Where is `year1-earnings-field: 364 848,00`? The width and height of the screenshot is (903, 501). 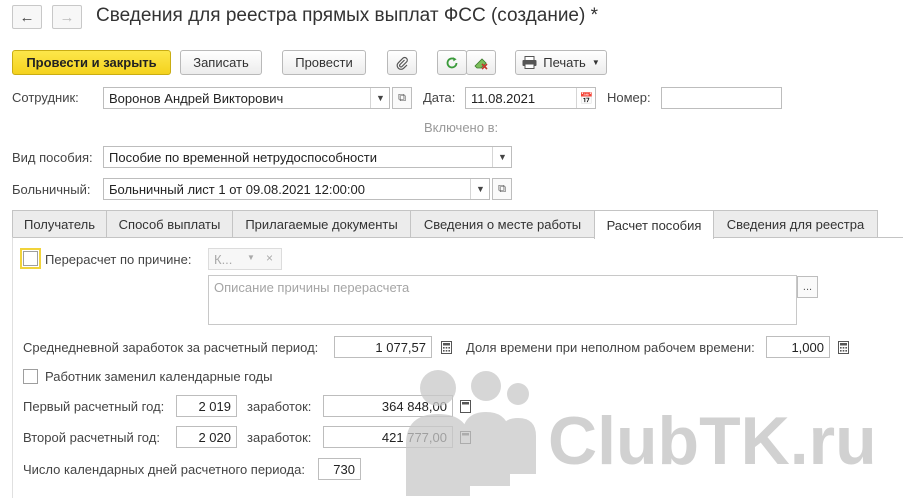 year1-earnings-field: 364 848,00 is located at coordinates (388, 406).